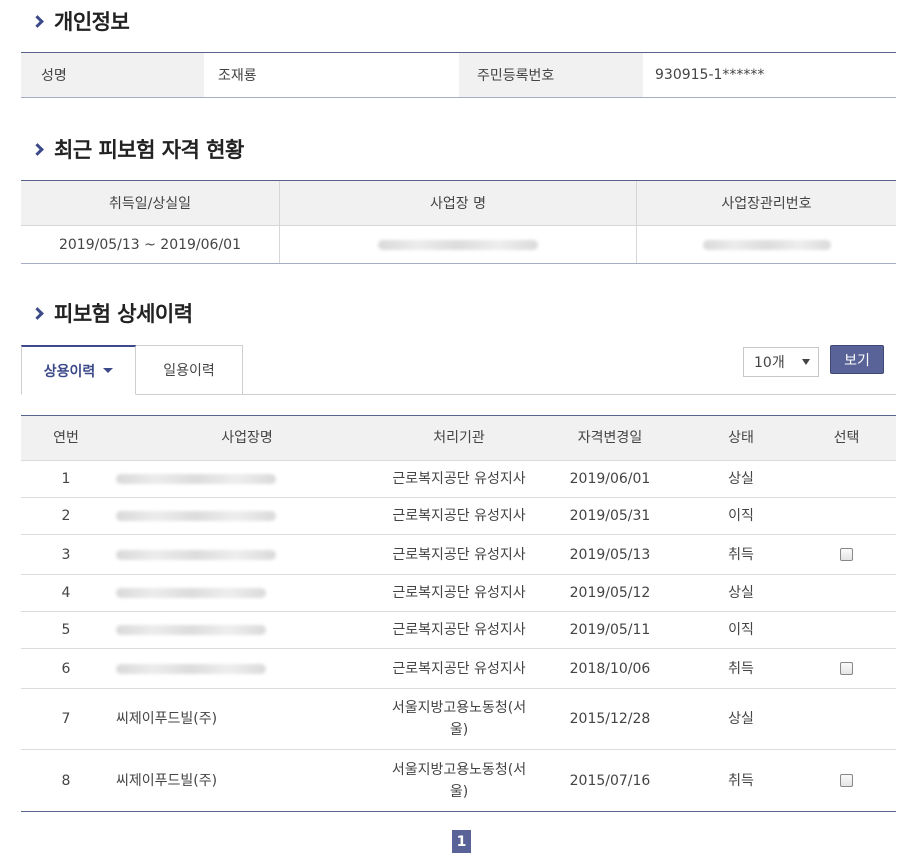 The width and height of the screenshot is (914, 862). Describe the element at coordinates (112, 75) in the screenshot. I see `name-label: 성명` at that location.